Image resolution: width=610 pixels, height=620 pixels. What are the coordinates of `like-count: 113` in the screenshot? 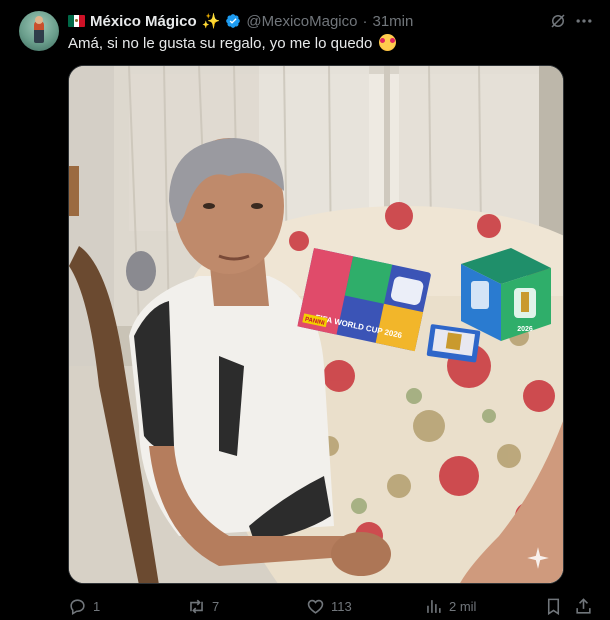 It's located at (341, 606).